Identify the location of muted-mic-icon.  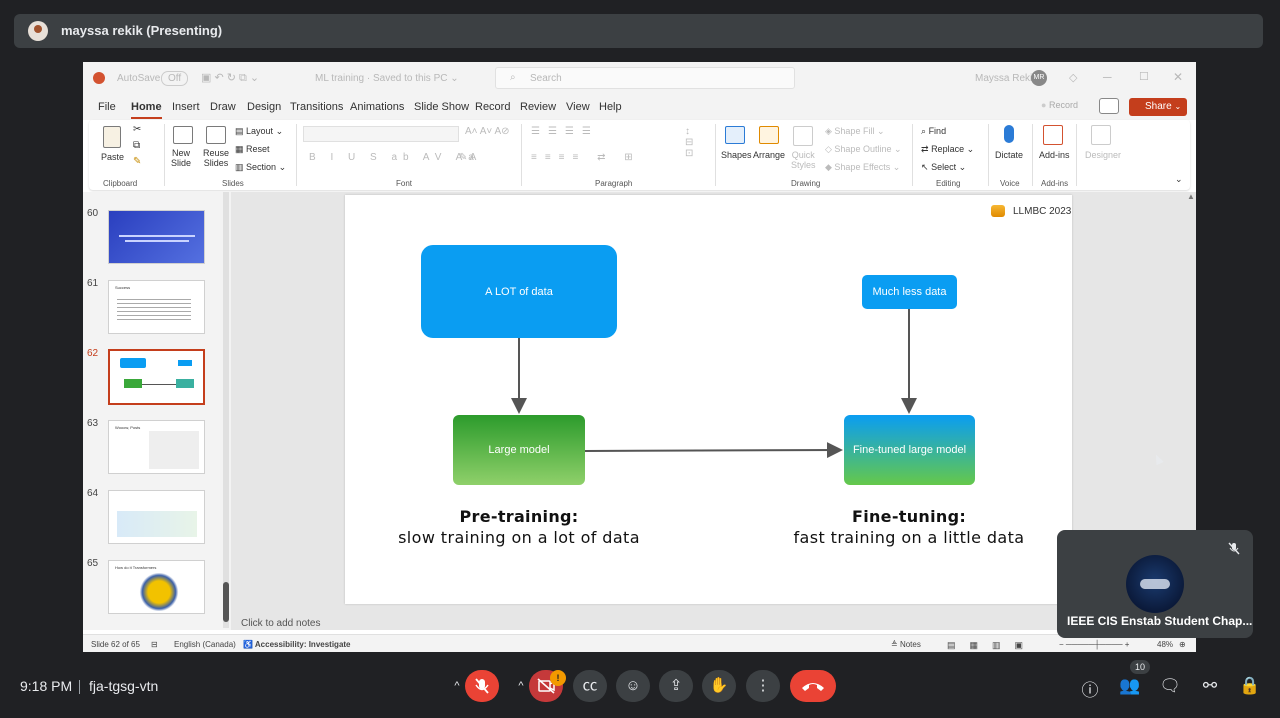
(1234, 549).